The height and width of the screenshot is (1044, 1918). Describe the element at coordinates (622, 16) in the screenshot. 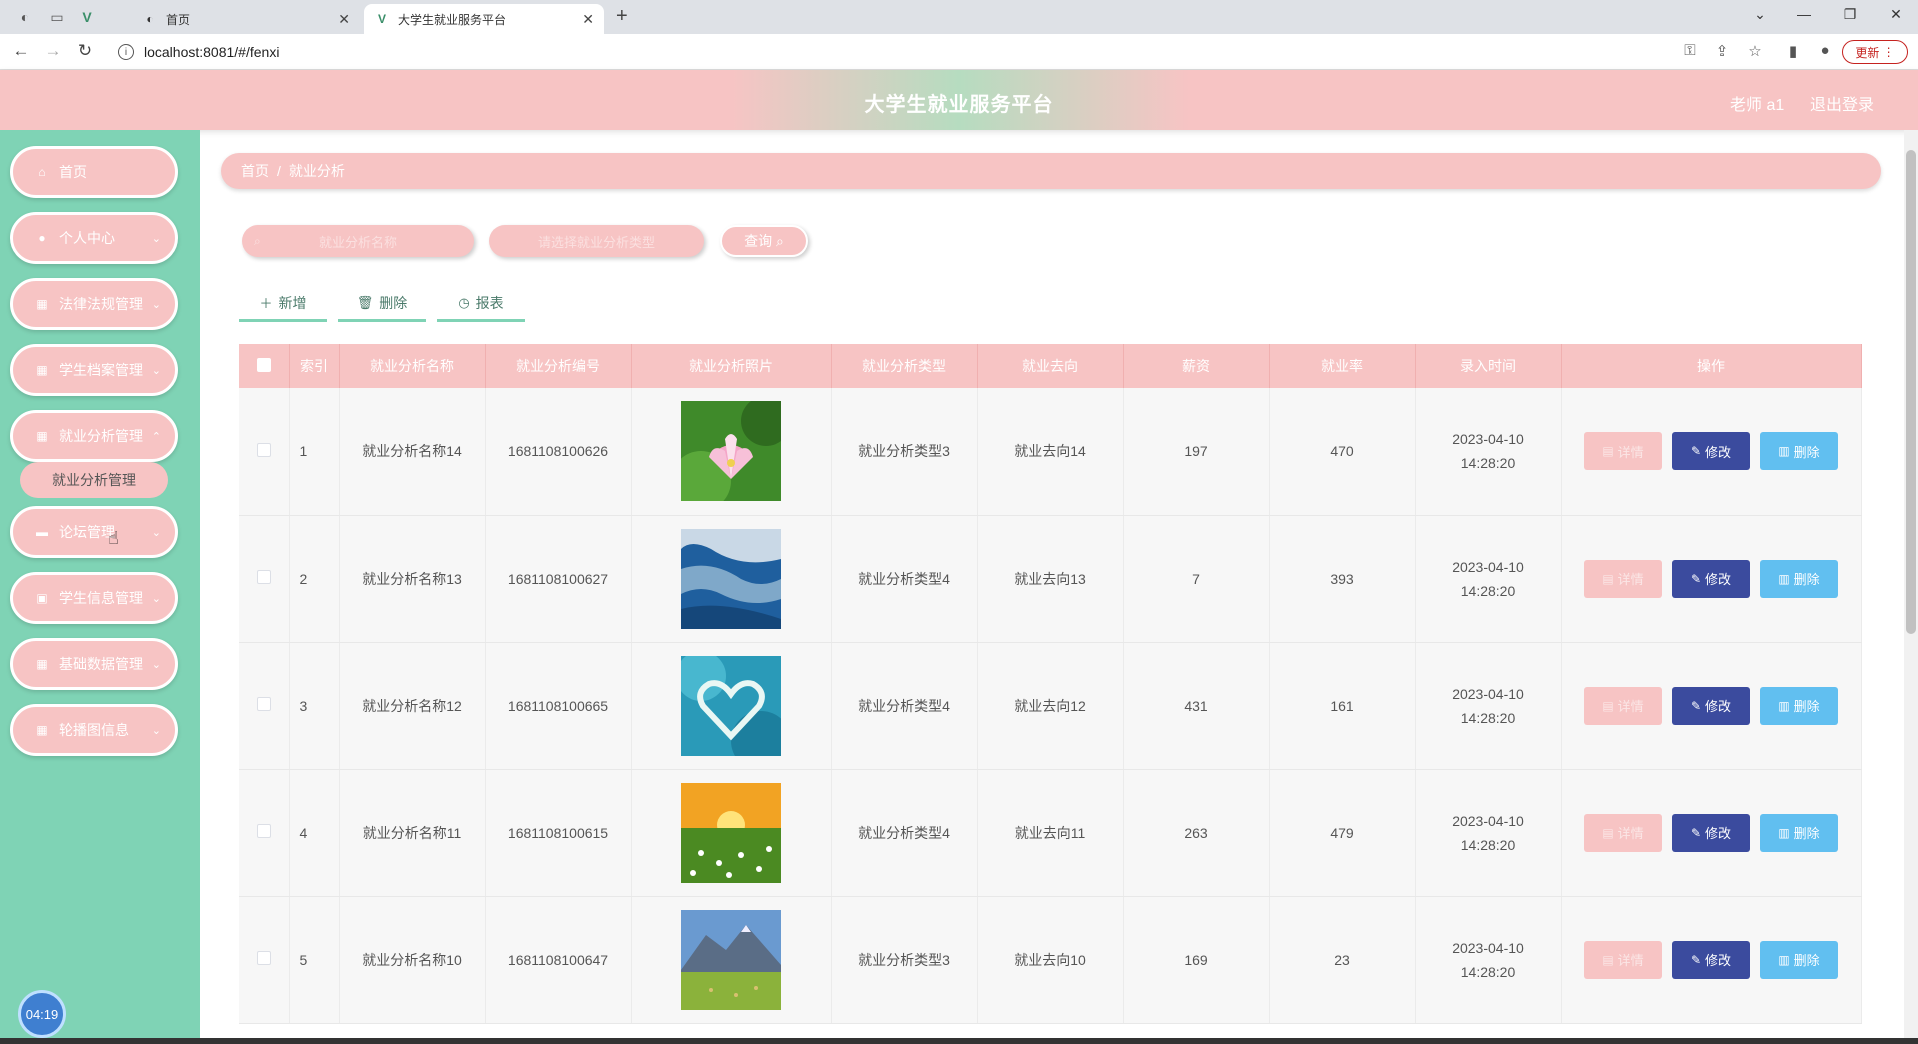

I see `new-tab-icon: +` at that location.